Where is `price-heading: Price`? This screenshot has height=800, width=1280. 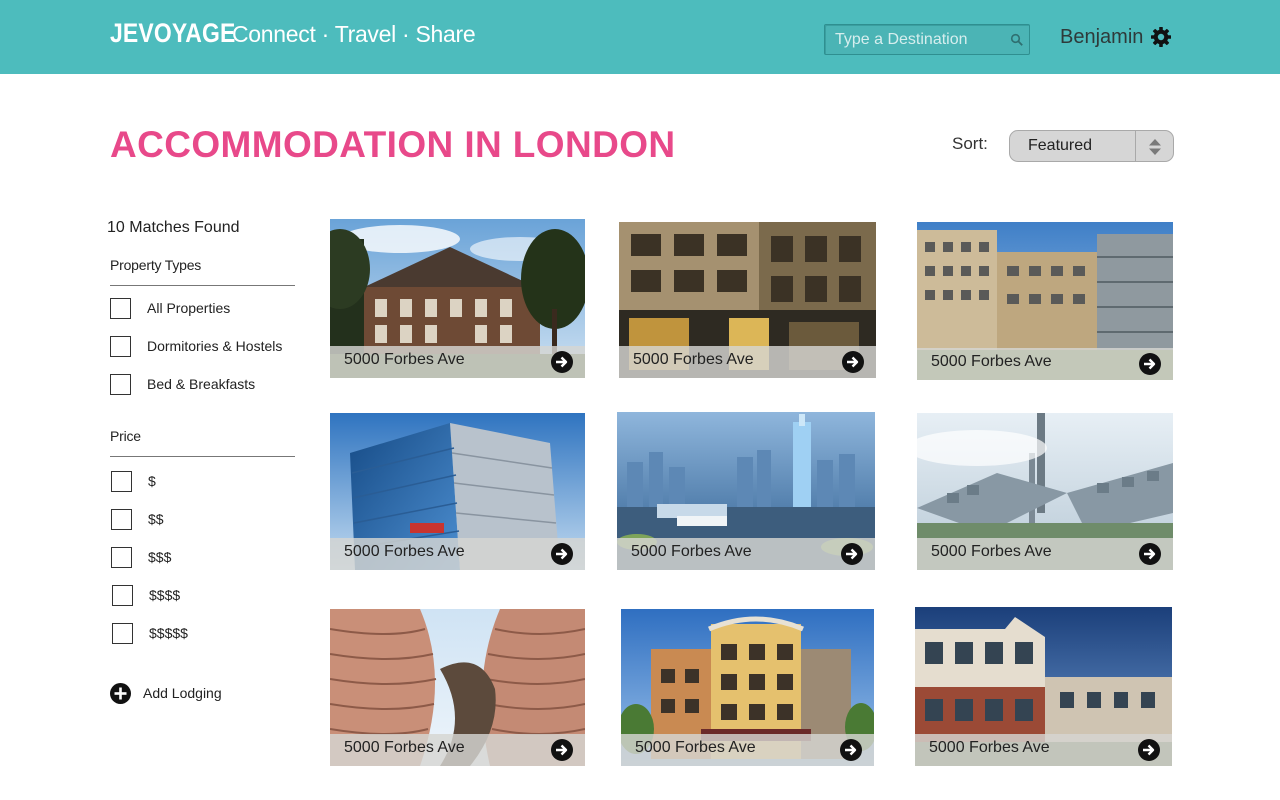
price-heading: Price is located at coordinates (125, 436).